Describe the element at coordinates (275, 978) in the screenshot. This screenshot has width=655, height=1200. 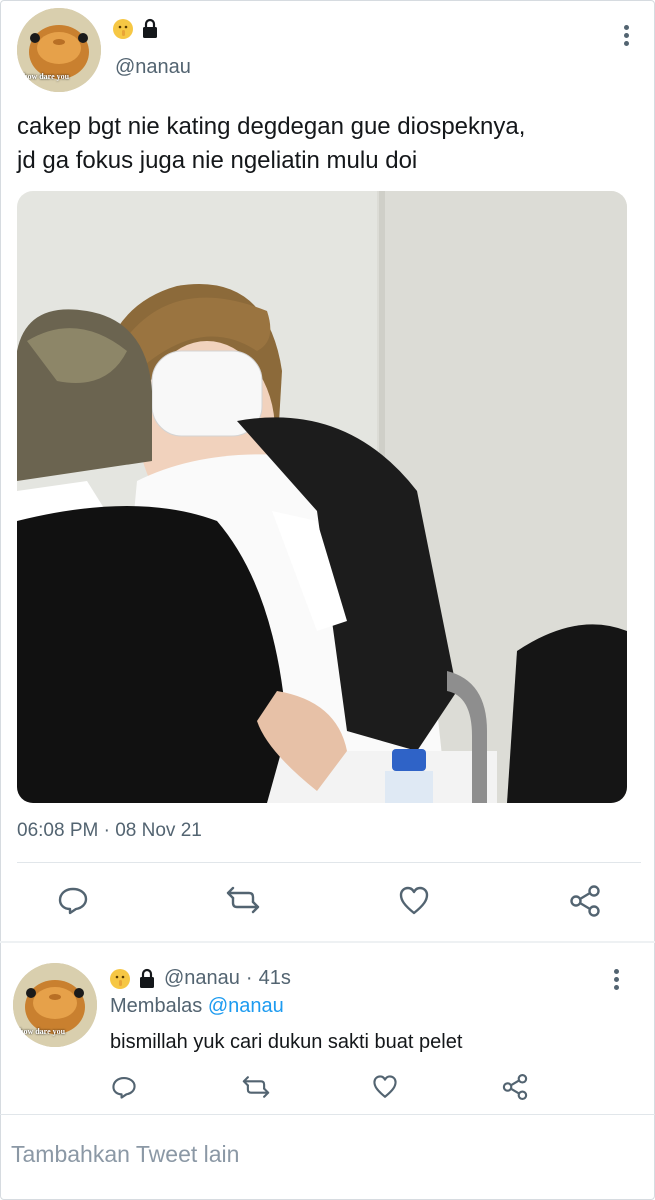
I see `reply-time: 41s` at that location.